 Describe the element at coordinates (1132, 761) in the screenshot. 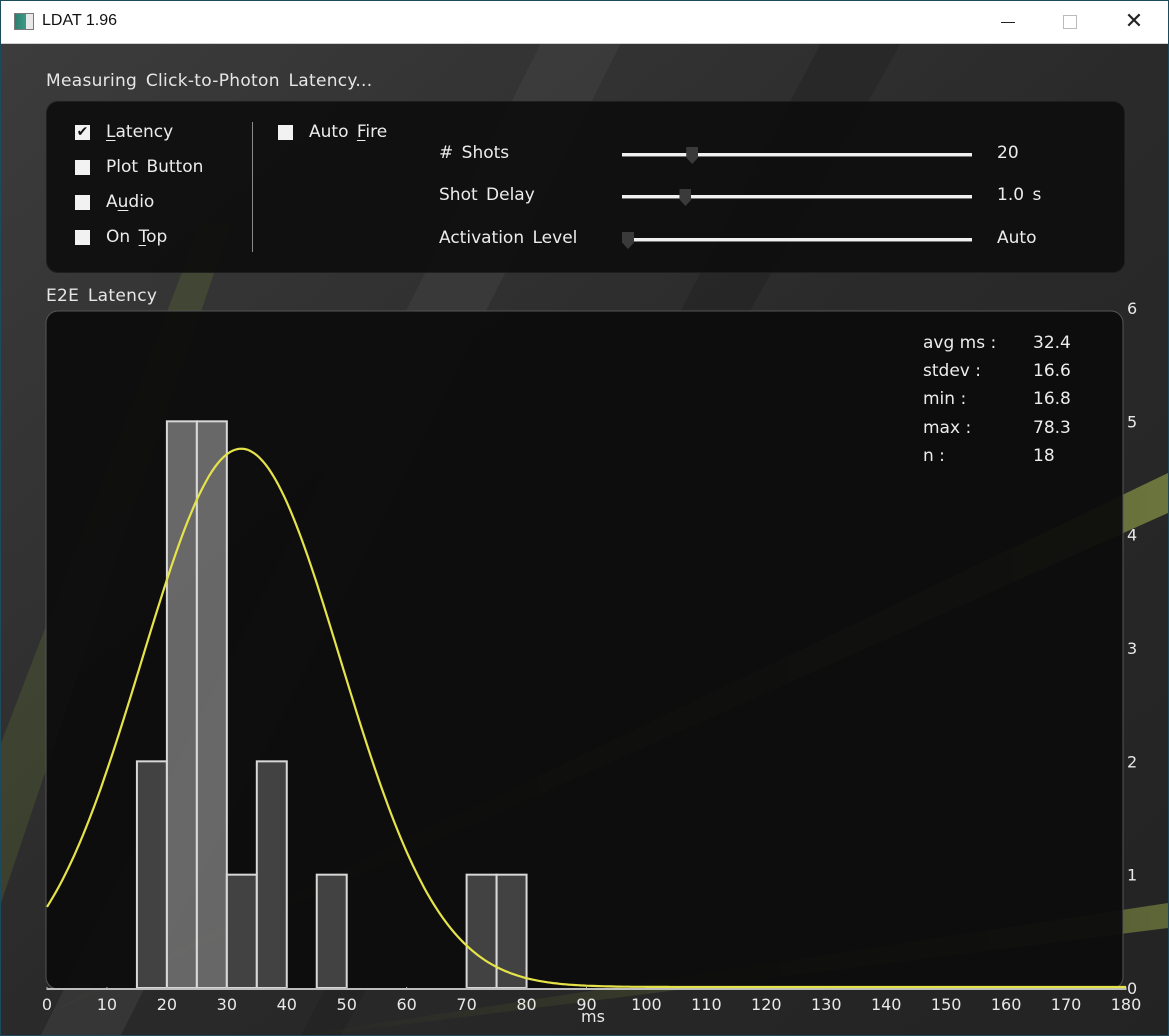

I see `y-tick-label: 2` at that location.